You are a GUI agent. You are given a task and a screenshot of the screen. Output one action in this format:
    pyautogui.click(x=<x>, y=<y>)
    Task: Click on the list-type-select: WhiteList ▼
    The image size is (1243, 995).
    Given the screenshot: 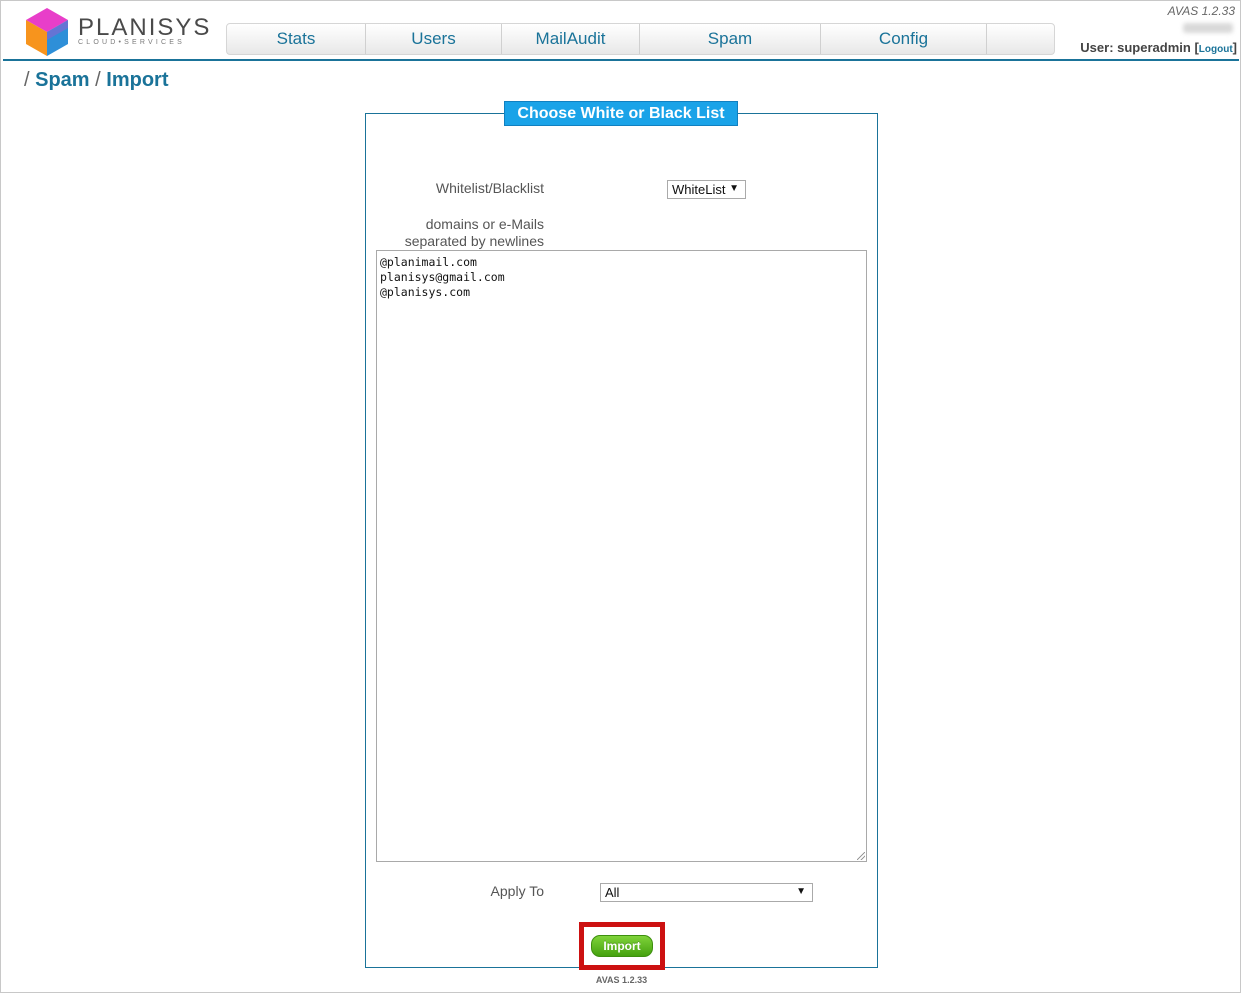 What is the action you would take?
    pyautogui.click(x=706, y=189)
    